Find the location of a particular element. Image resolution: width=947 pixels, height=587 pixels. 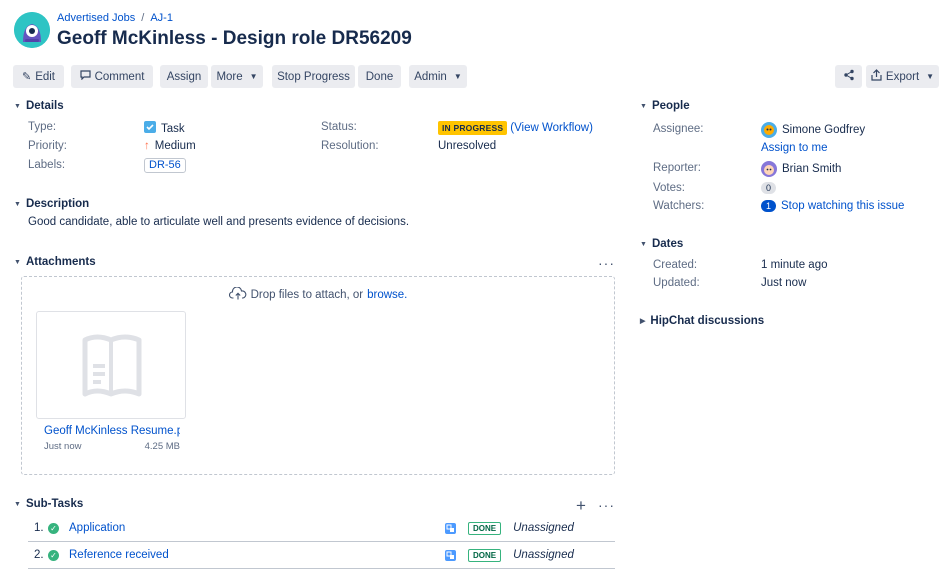

export-button: Export ▼ is located at coordinates (902, 76).